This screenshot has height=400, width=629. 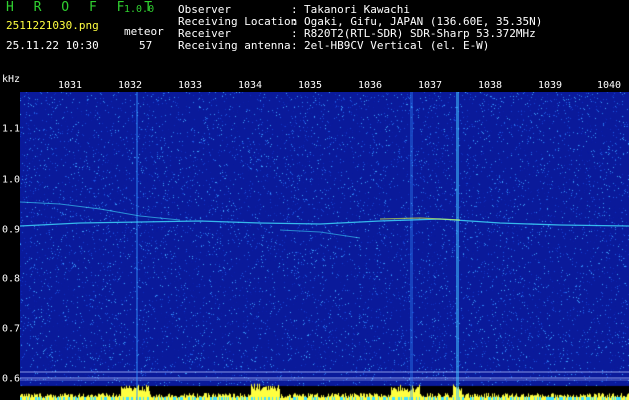 I want to click on x-tick-label: 1031, so click(x=70, y=85).